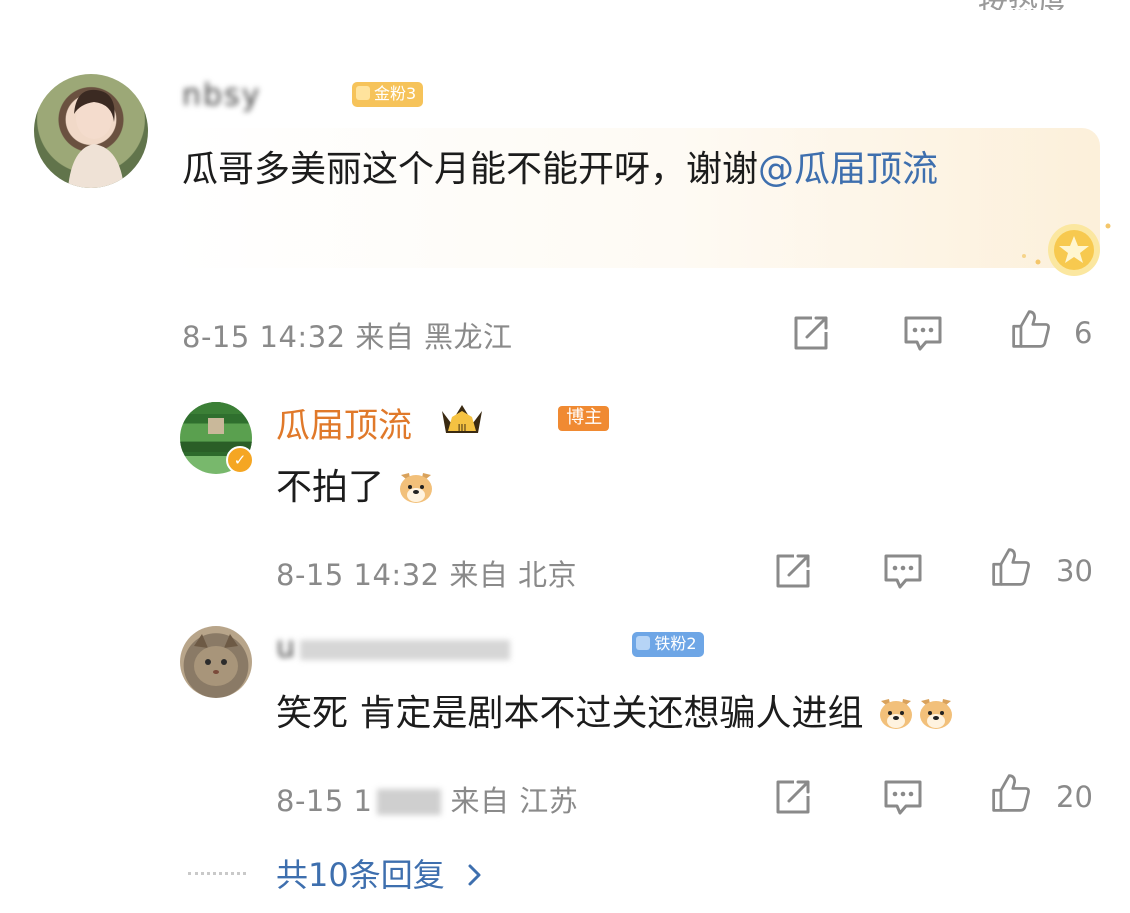 The width and height of the screenshot is (1130, 913). I want to click on reply-text-body: 不拍了, so click(330, 487).